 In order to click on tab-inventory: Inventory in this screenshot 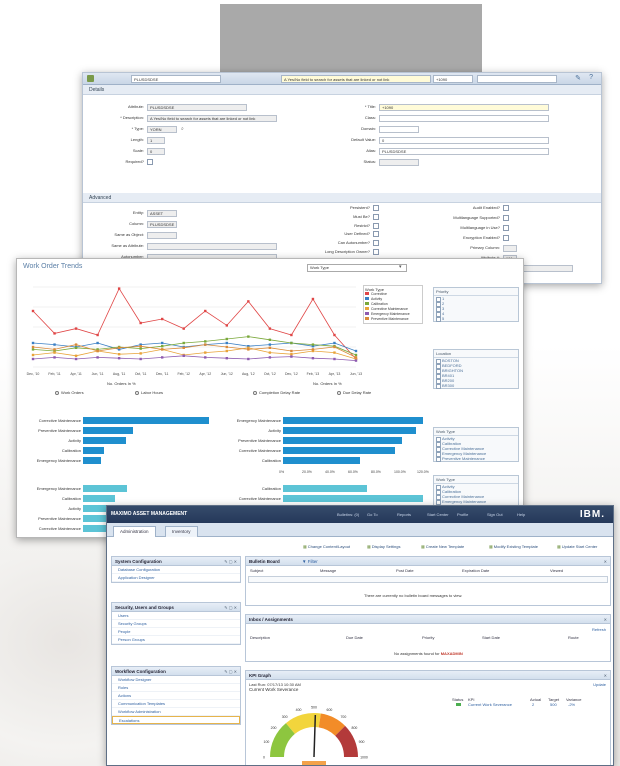, I will do `click(181, 531)`.